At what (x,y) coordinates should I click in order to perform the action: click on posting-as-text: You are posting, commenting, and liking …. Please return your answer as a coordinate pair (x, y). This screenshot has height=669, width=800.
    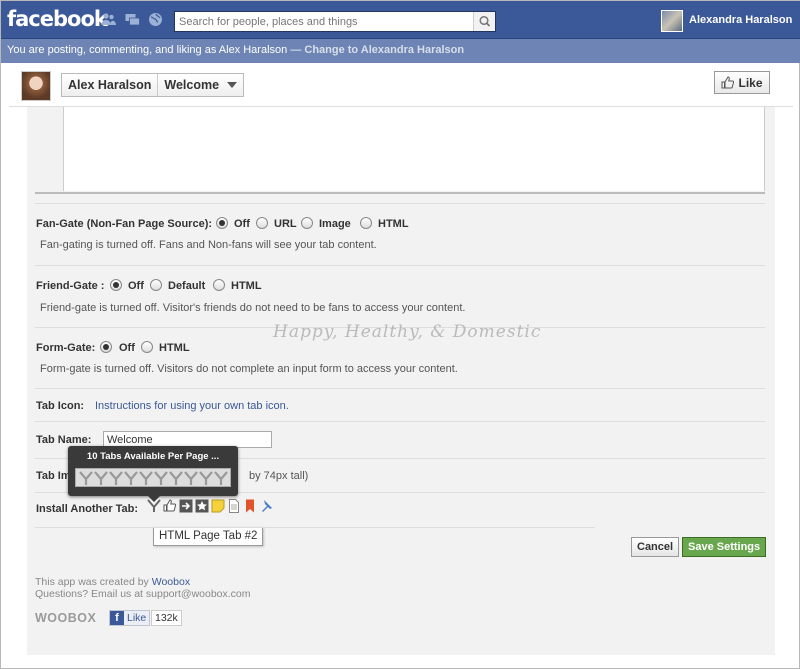
    Looking at the image, I should click on (156, 50).